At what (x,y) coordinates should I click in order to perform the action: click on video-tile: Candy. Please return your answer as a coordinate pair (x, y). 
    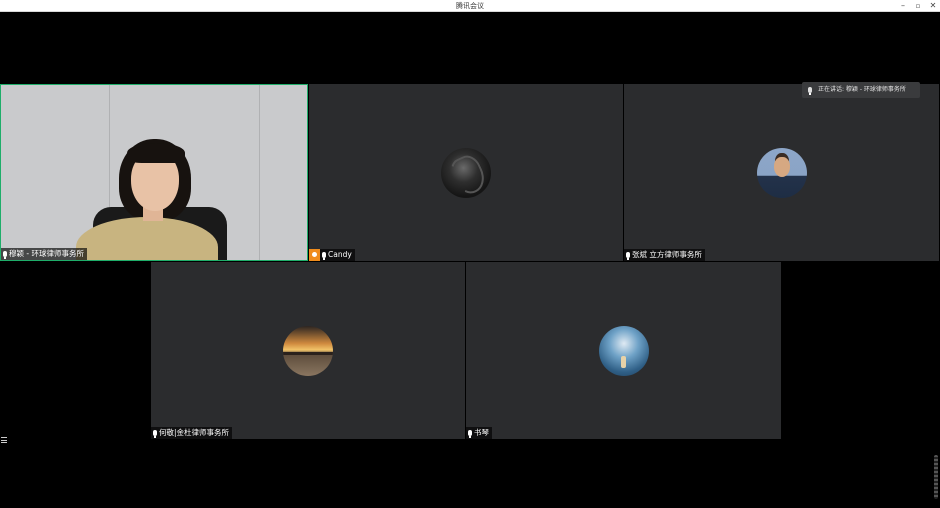
    Looking at the image, I should click on (466, 172).